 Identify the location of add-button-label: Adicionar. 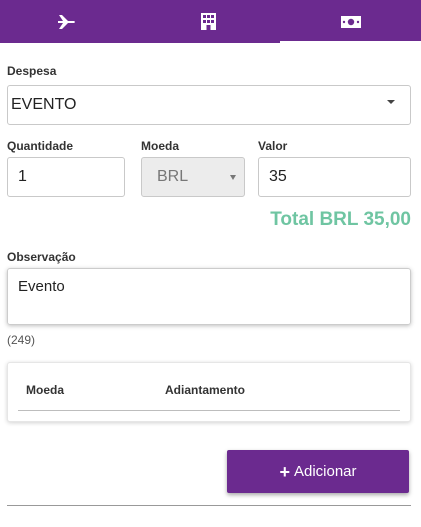
(325, 471).